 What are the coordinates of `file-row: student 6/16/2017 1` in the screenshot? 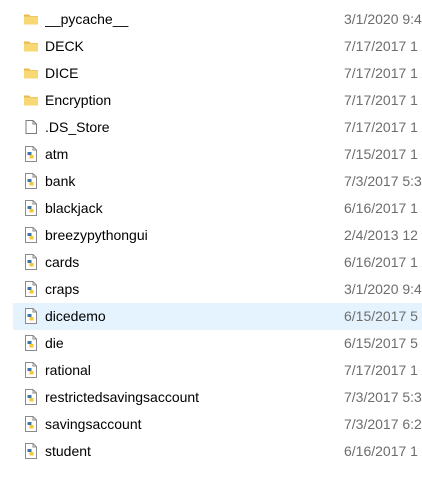 It's located at (217, 451).